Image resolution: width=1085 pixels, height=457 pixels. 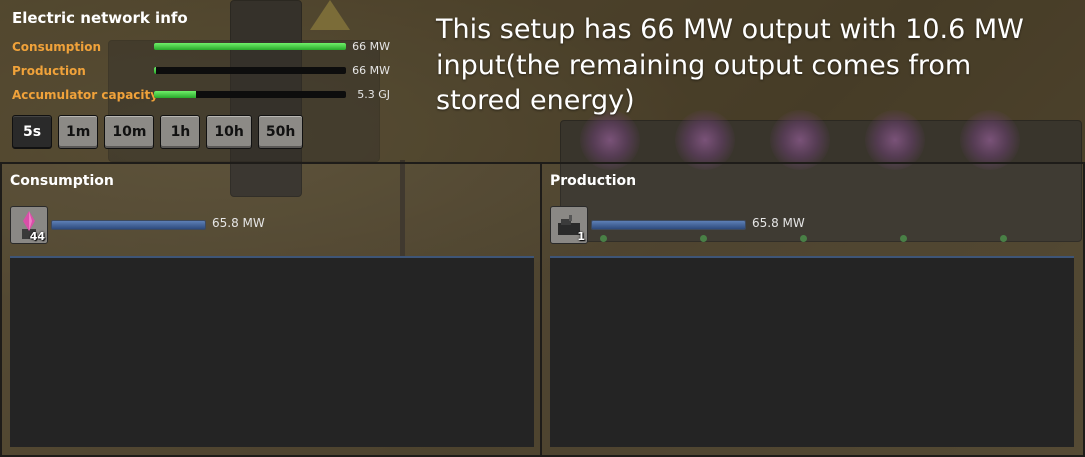 I want to click on time-button-5s: 5s, so click(x=32, y=132).